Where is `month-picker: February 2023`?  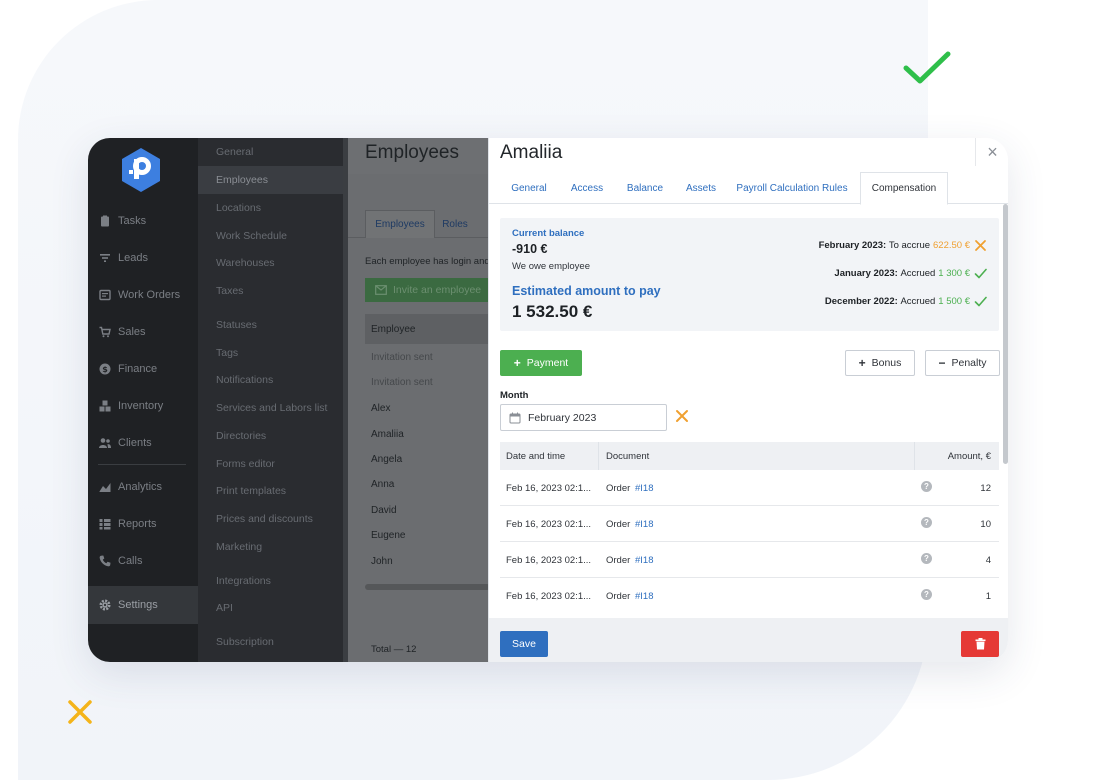 month-picker: February 2023 is located at coordinates (583, 417).